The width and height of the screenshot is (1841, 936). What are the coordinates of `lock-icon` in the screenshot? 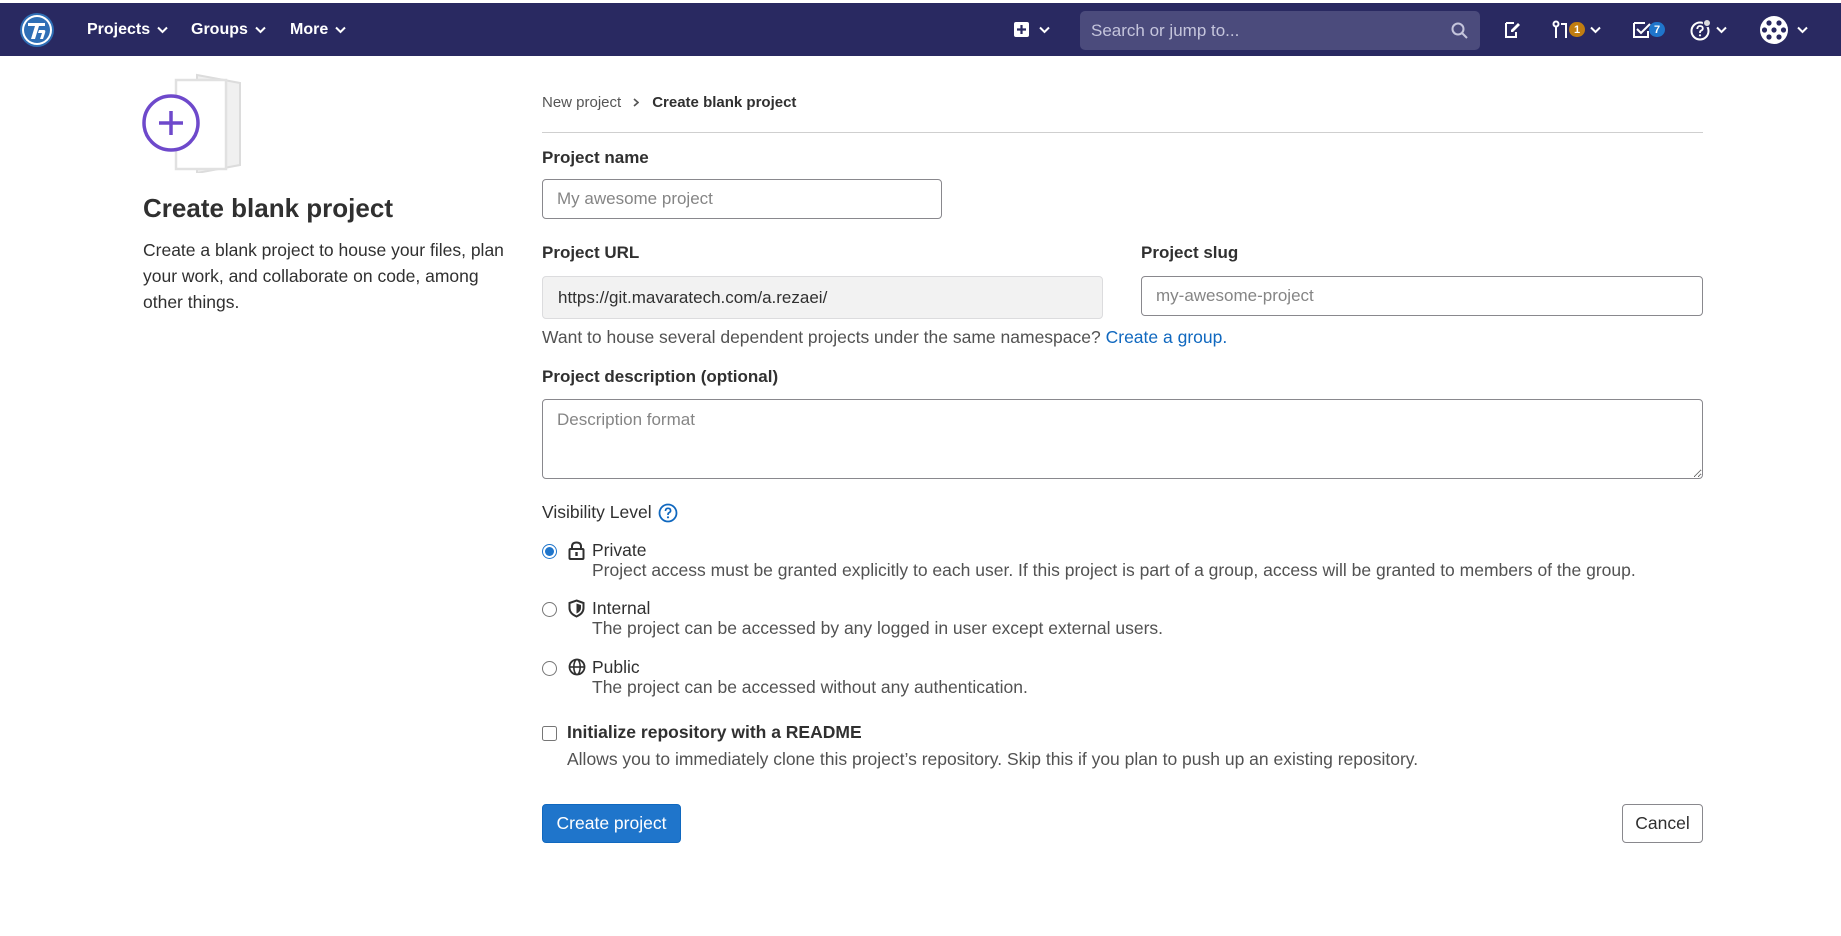 It's located at (576, 550).